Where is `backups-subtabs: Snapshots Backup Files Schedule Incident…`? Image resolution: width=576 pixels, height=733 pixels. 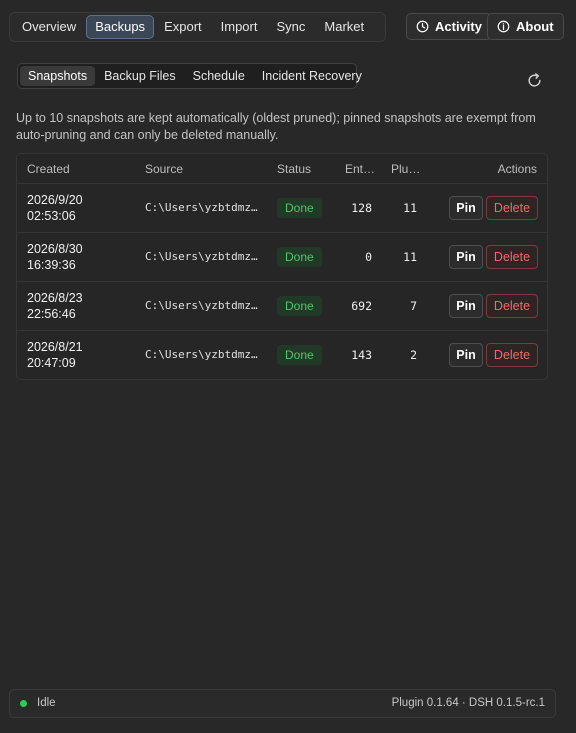
backups-subtabs: Snapshots Backup Files Schedule Incident… is located at coordinates (189, 76).